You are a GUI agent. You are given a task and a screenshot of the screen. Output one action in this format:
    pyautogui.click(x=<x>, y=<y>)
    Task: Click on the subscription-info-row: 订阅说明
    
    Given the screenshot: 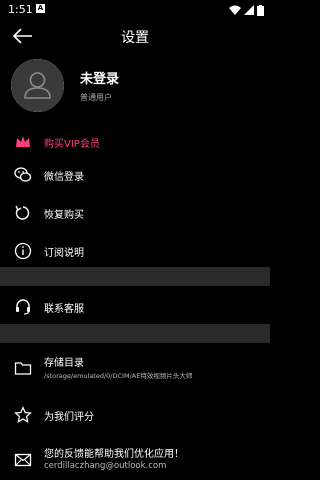 What is the action you would take?
    pyautogui.click(x=135, y=251)
    